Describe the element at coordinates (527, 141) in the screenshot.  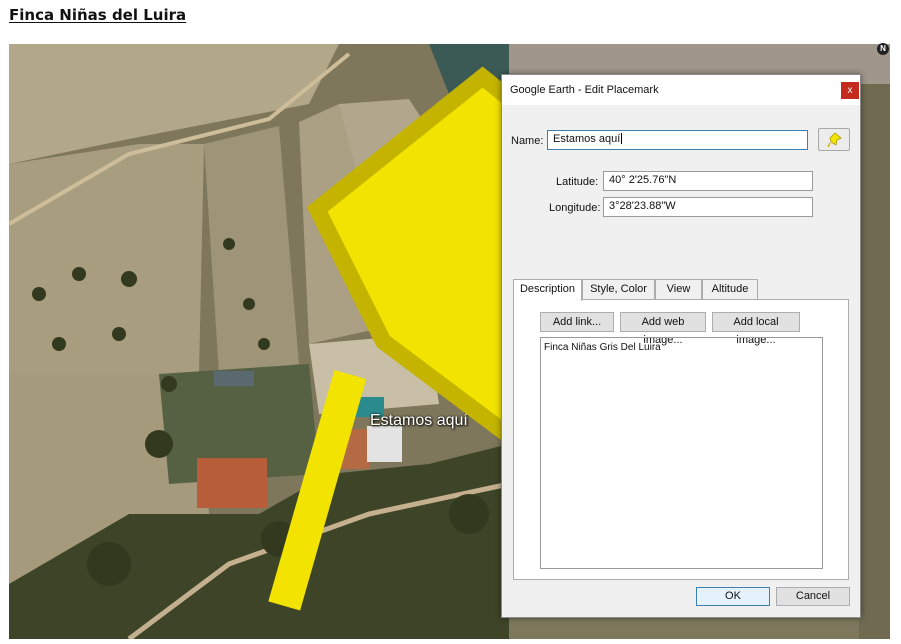
I see `name-label: Name:` at that location.